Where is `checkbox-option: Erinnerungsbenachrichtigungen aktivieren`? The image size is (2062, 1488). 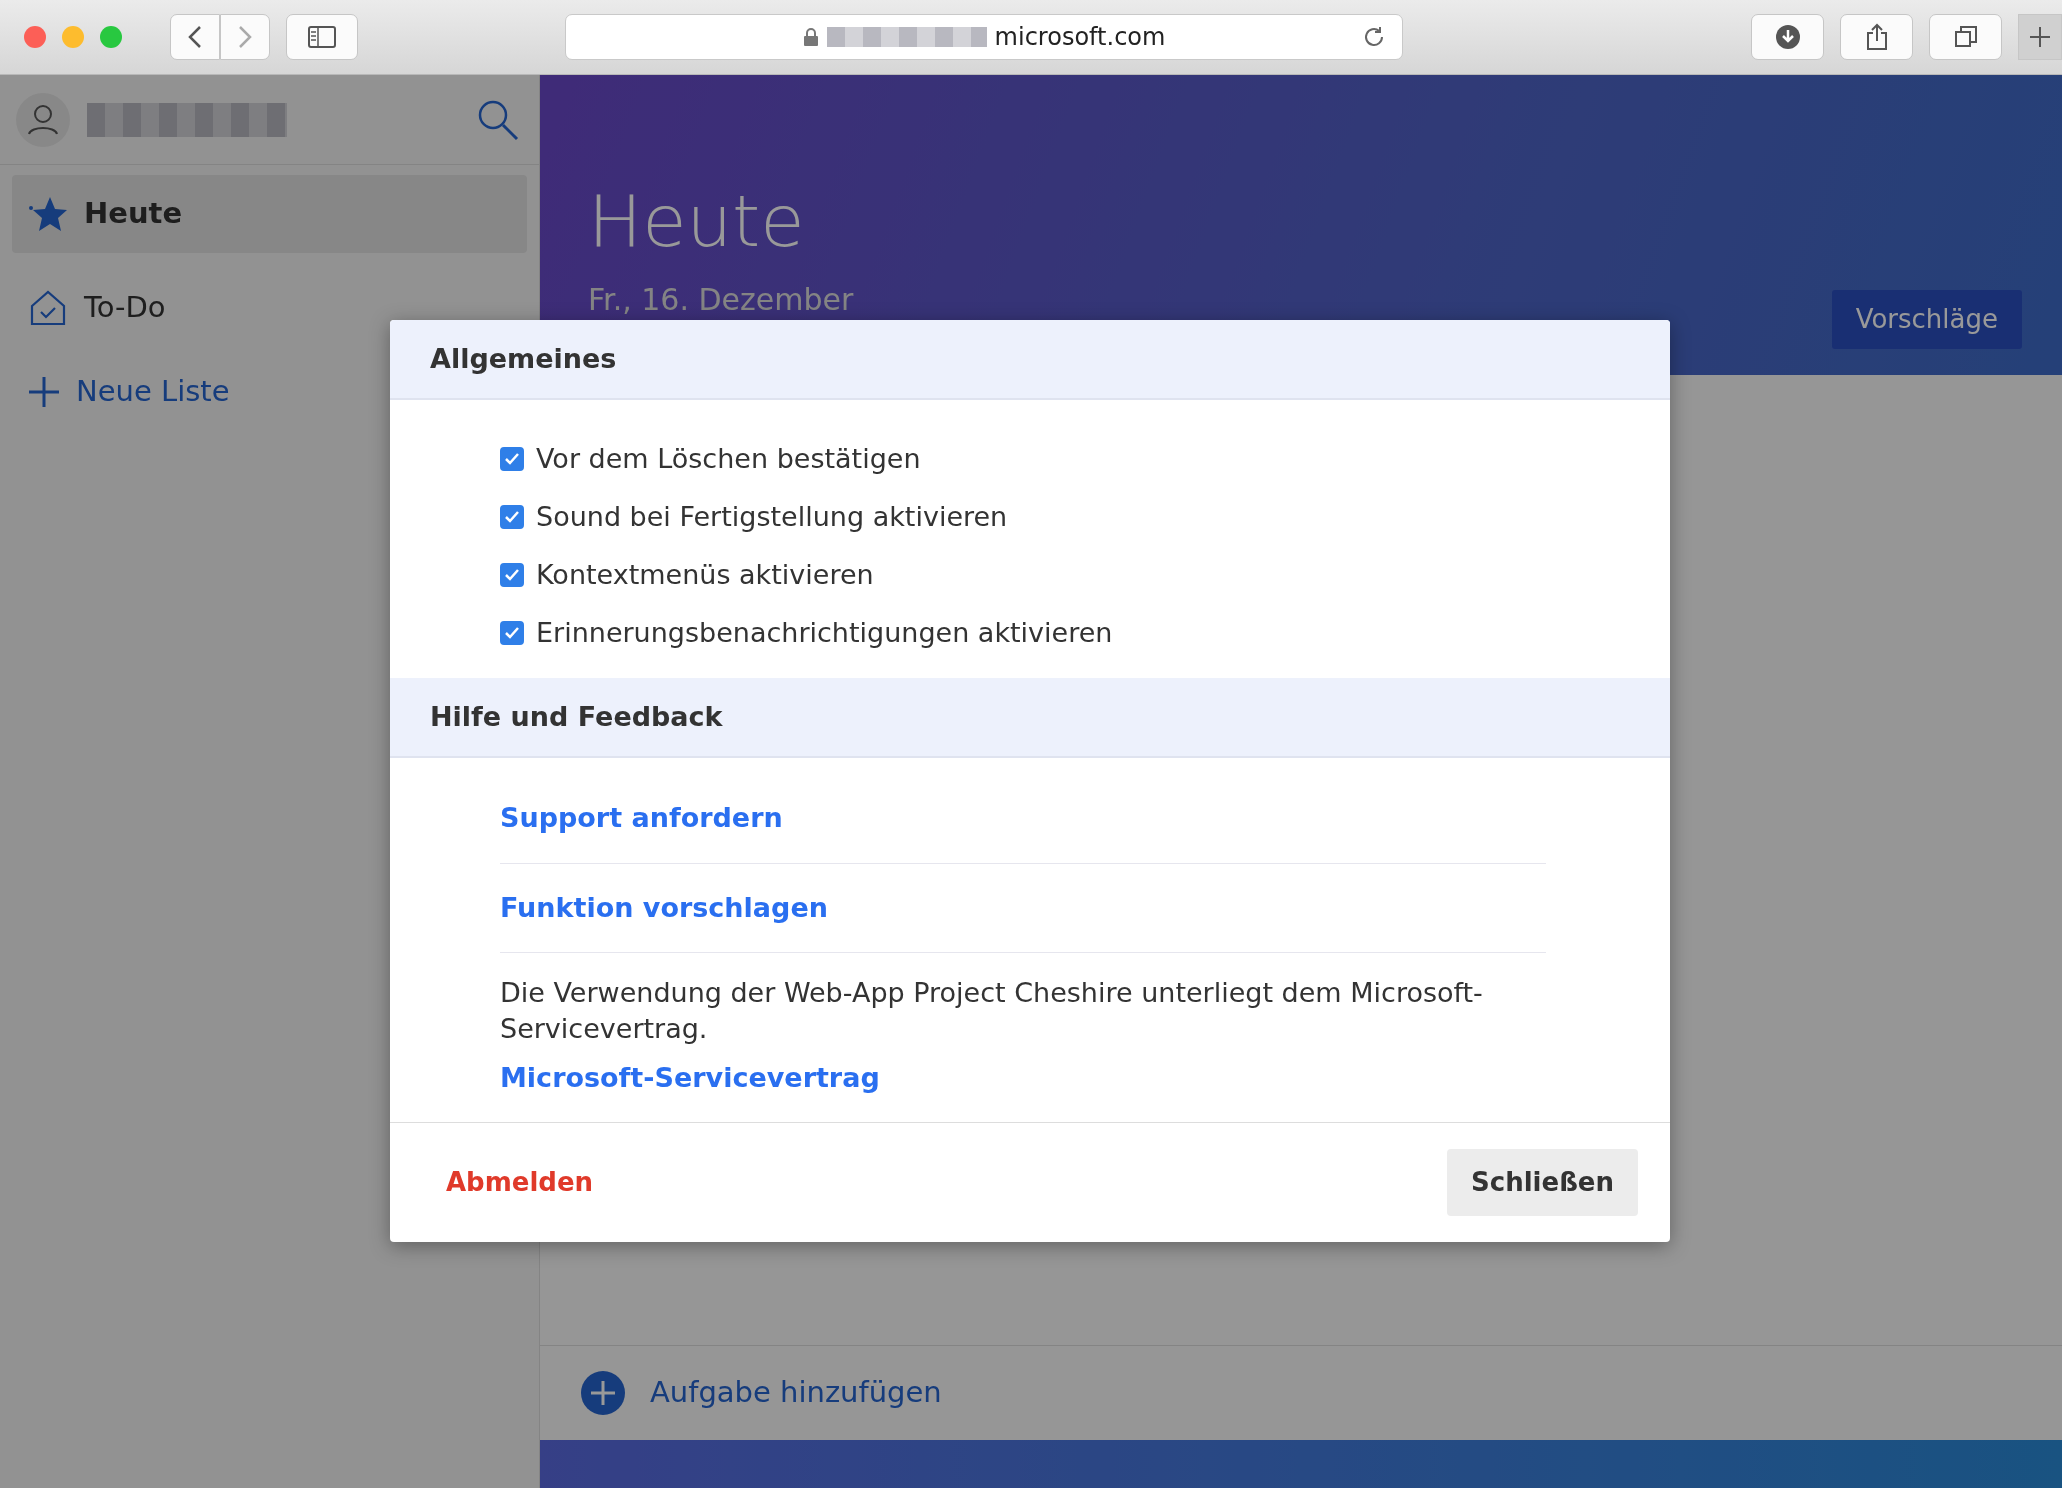 checkbox-option: Erinnerungsbenachrichtigungen aktivieren is located at coordinates (1030, 633).